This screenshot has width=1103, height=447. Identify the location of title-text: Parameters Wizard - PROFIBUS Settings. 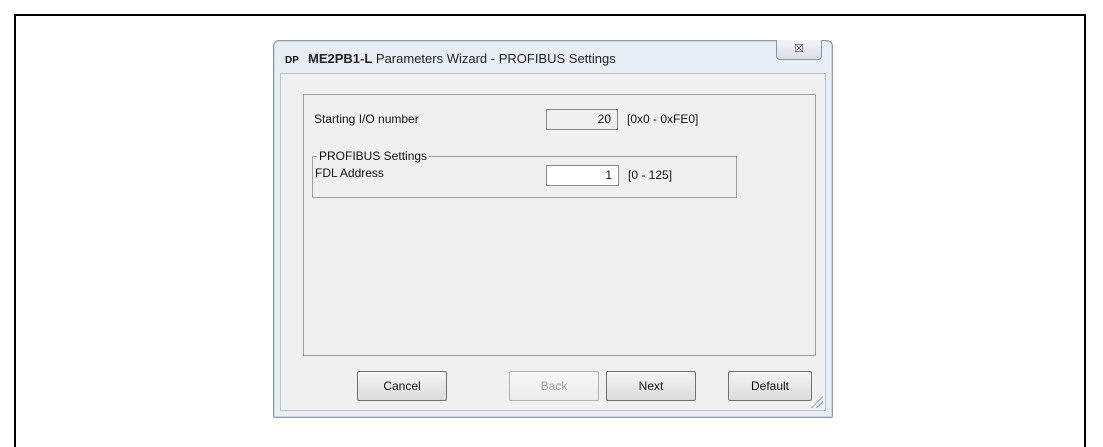
(494, 58).